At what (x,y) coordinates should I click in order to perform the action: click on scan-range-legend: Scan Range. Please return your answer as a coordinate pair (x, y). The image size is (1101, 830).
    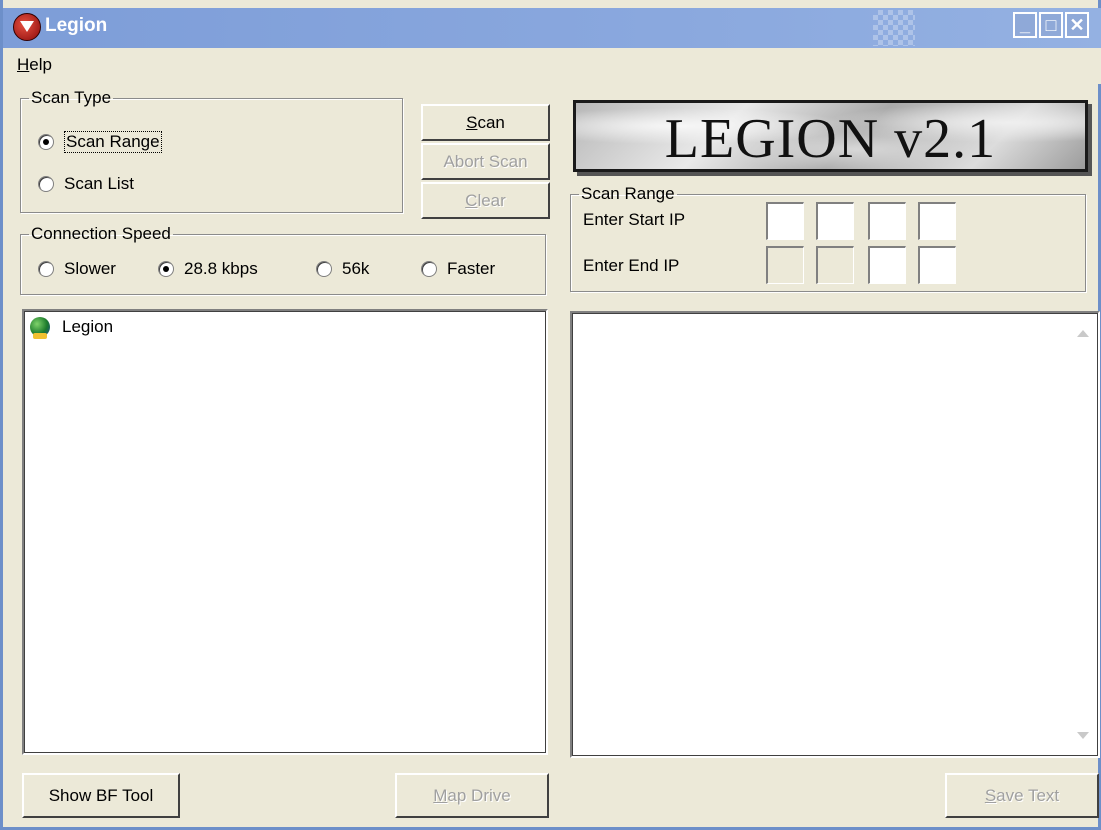
    Looking at the image, I should click on (628, 193).